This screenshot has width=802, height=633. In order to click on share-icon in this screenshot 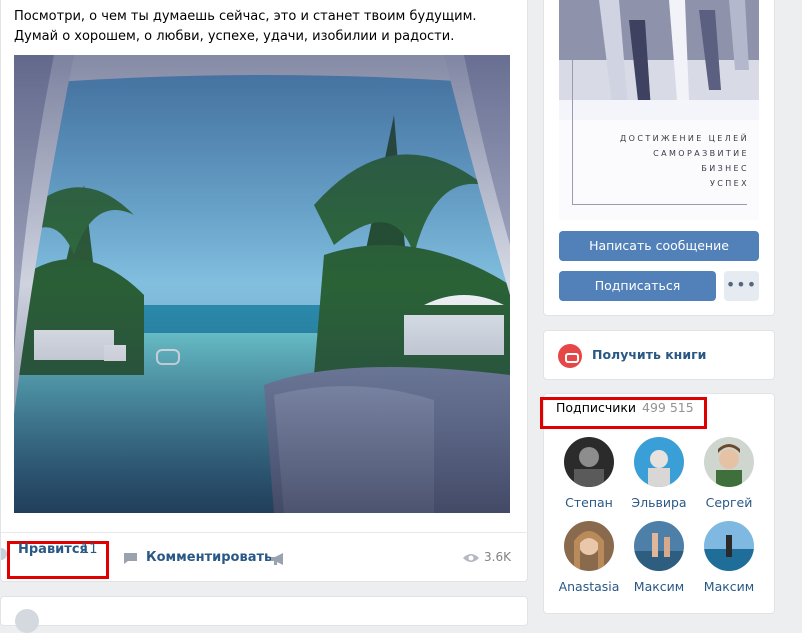, I will do `click(278, 559)`.